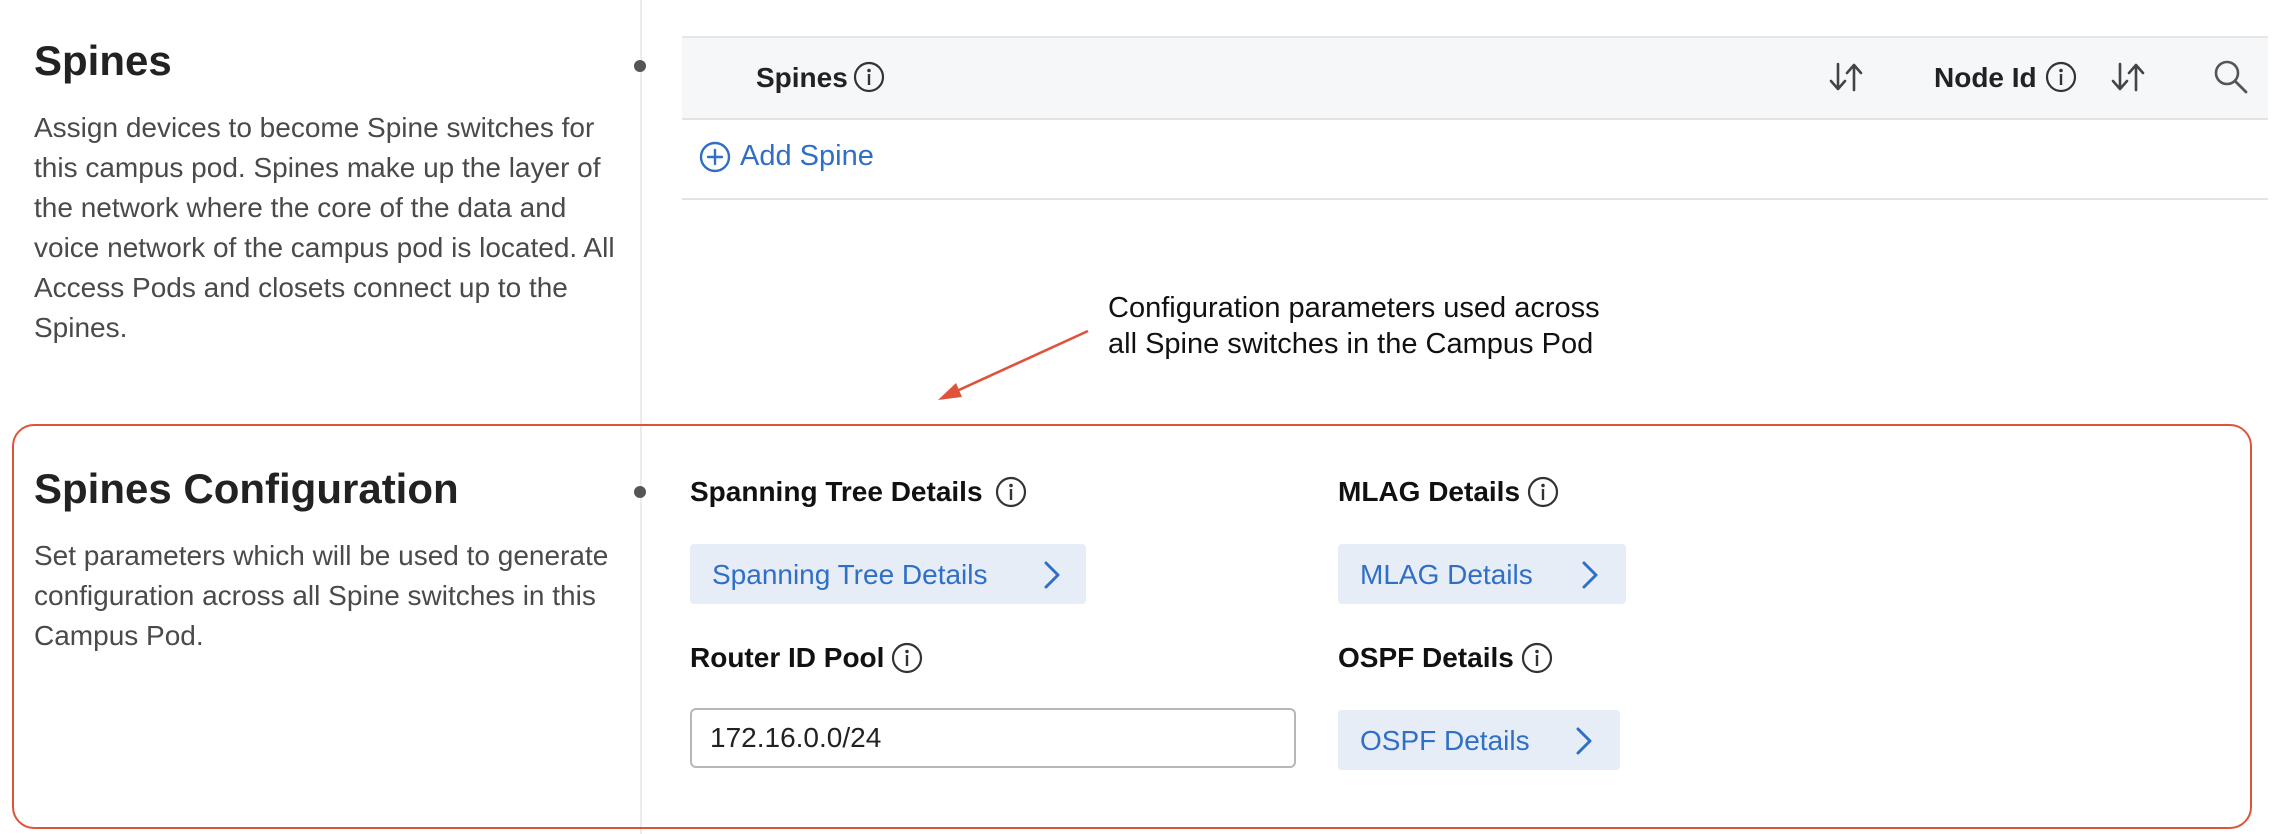 The height and width of the screenshot is (834, 2290). What do you see at coordinates (802, 78) in the screenshot?
I see `column-header-spines: Spines` at bounding box center [802, 78].